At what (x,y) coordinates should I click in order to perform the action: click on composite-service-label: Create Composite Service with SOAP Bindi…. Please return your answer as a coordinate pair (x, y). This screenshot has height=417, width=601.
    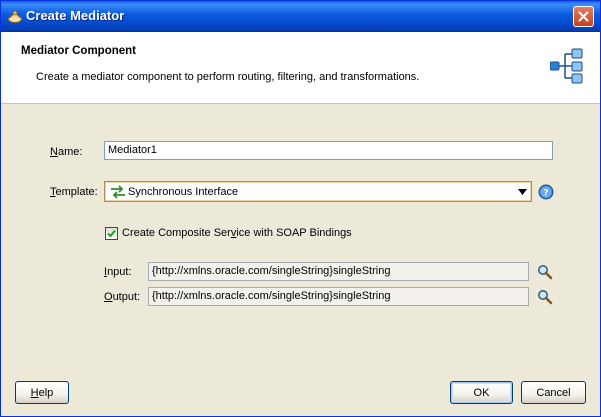
    Looking at the image, I should click on (237, 233).